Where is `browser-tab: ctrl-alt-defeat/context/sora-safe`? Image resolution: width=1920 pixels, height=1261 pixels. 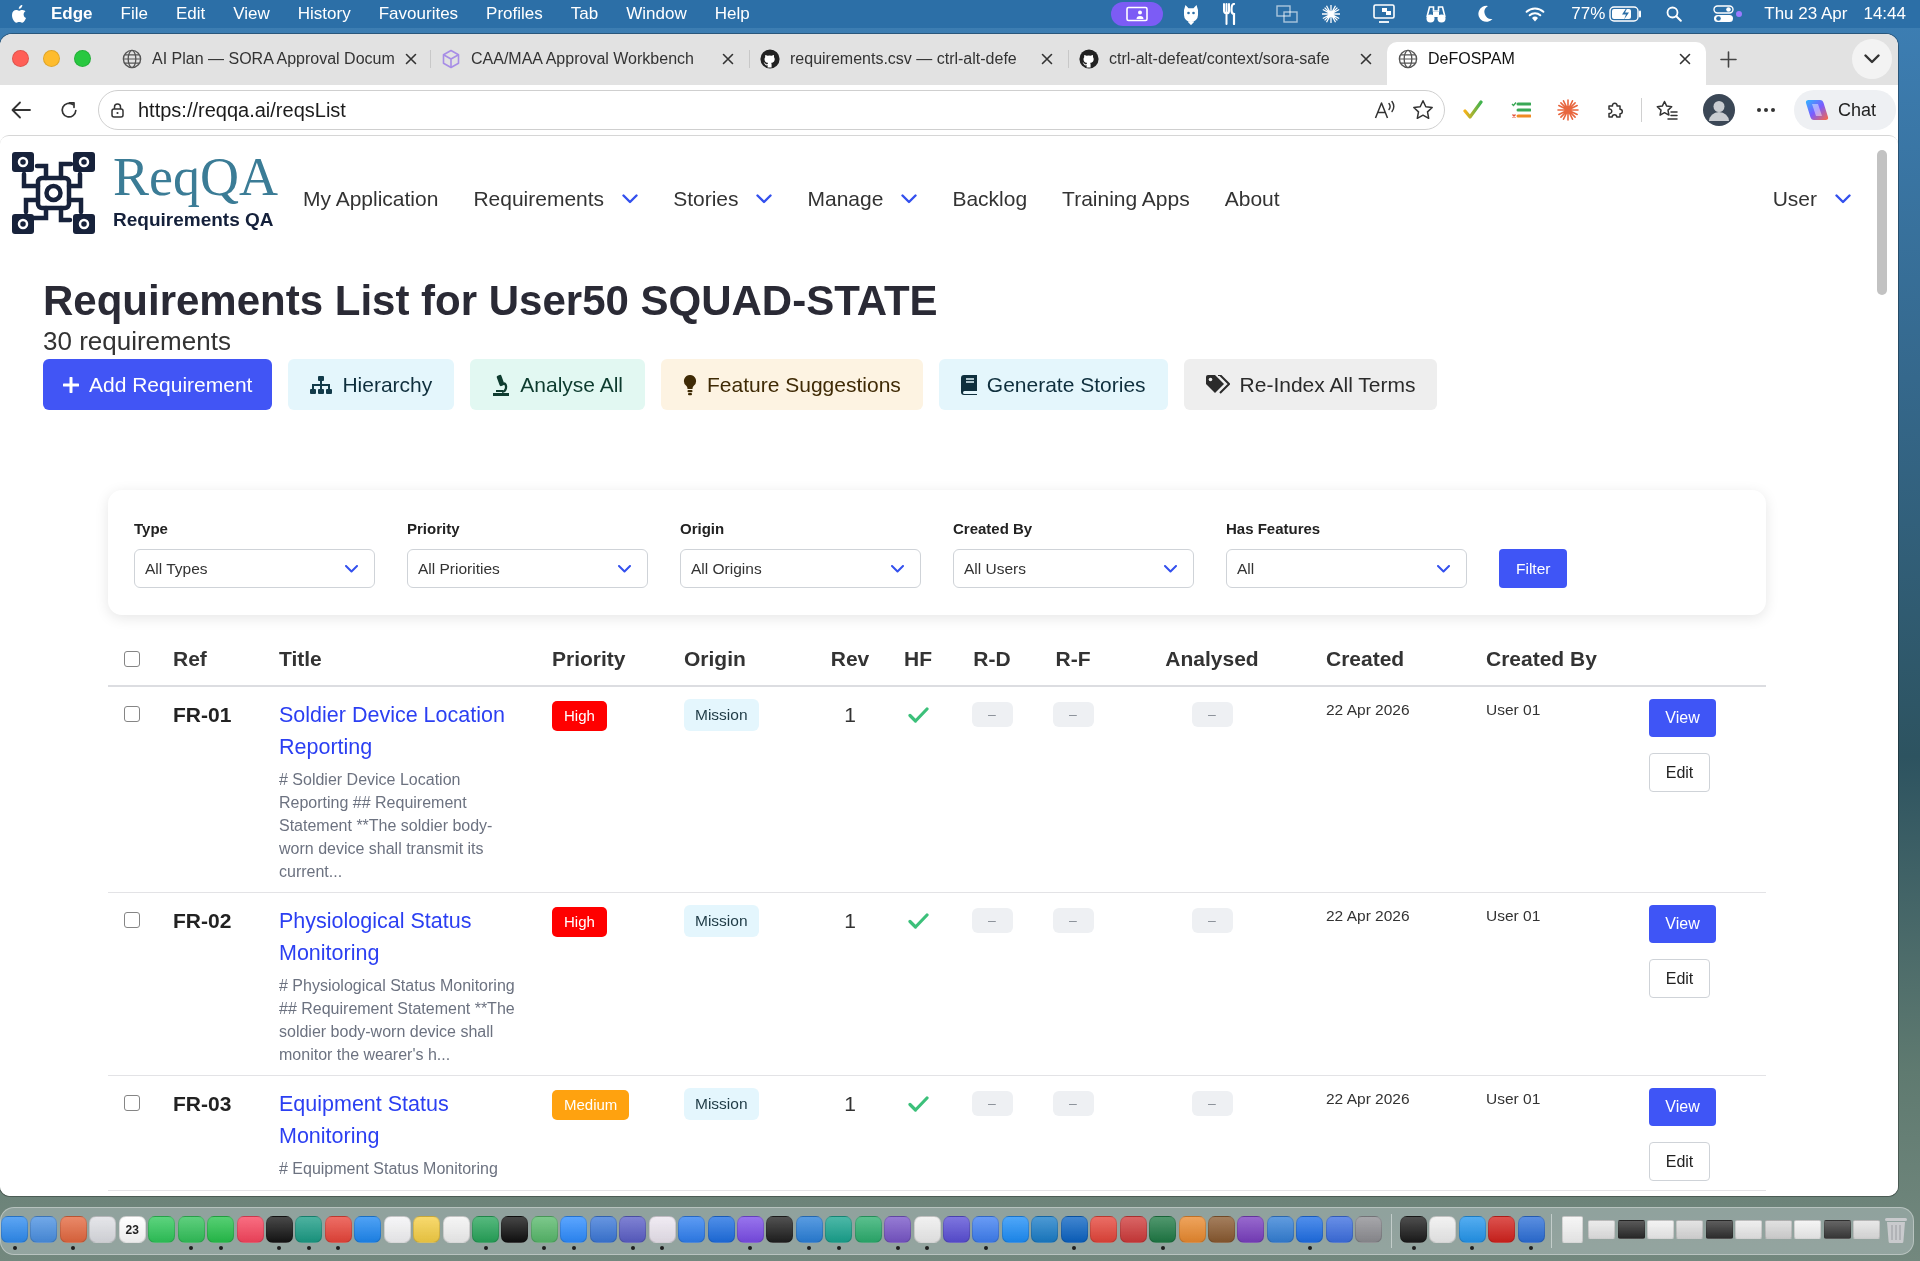 browser-tab: ctrl-alt-defeat/context/sora-safe is located at coordinates (1227, 63).